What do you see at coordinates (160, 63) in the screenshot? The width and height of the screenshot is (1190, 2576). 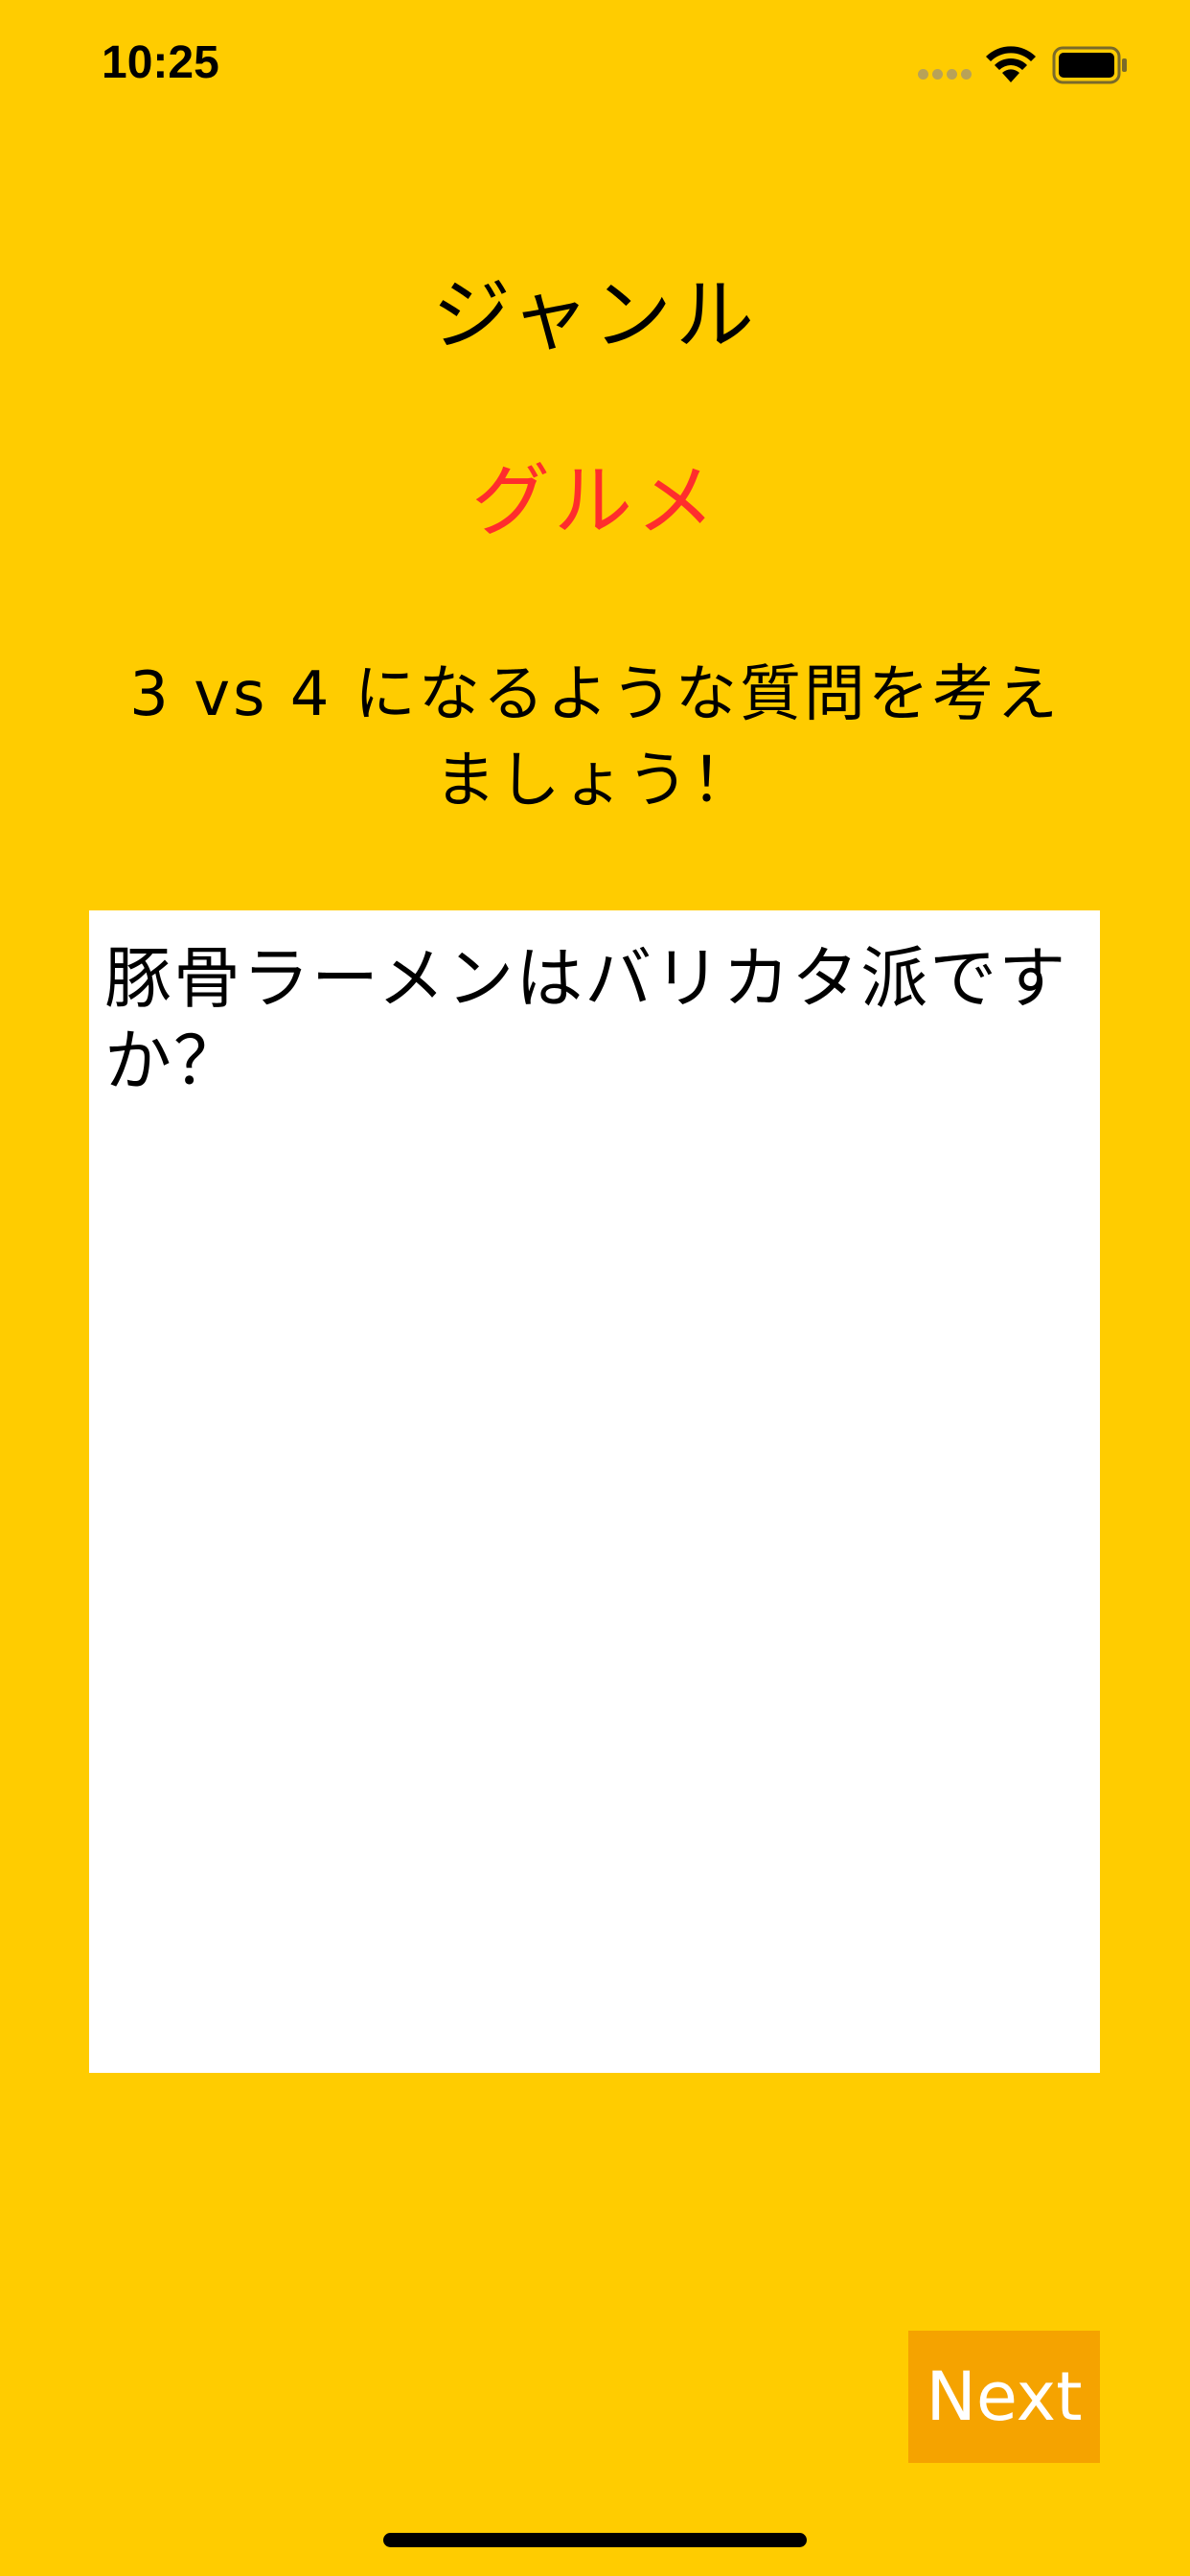 I see `status-time: 10:25` at bounding box center [160, 63].